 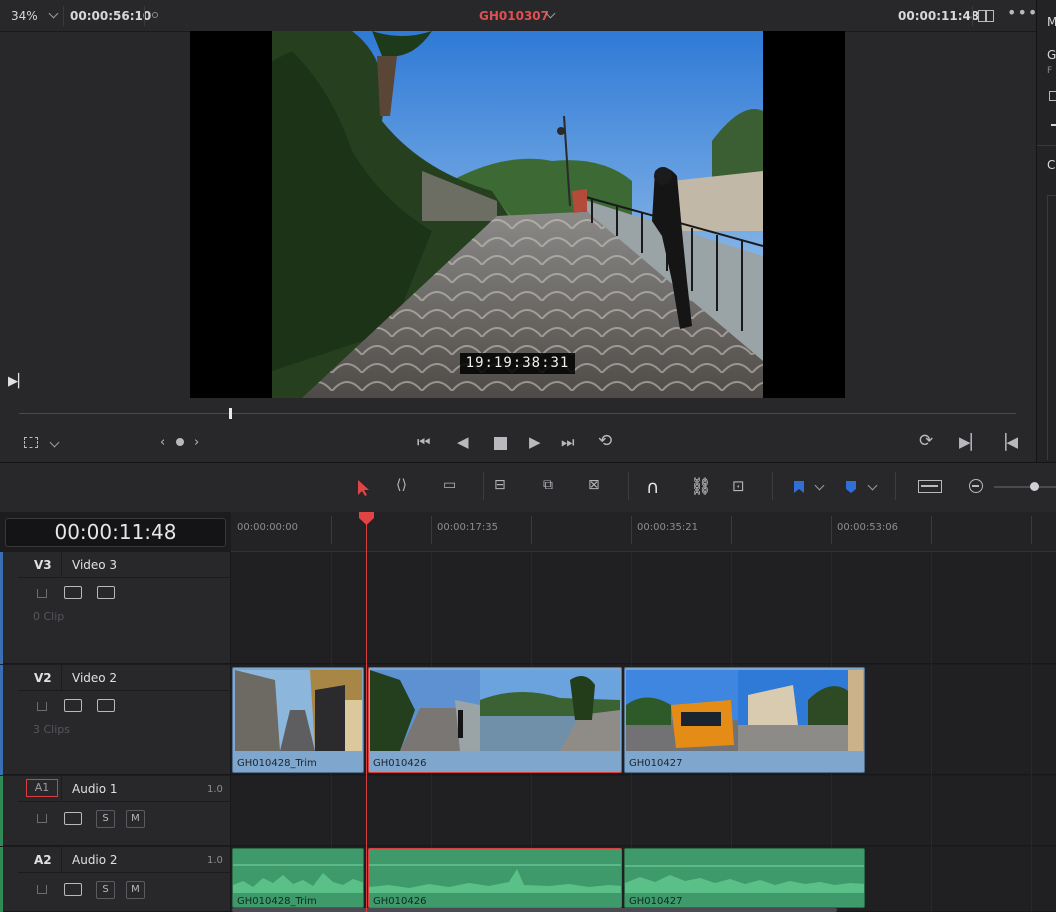 What do you see at coordinates (53, 13) in the screenshot?
I see `zoom-chevron-down-icon` at bounding box center [53, 13].